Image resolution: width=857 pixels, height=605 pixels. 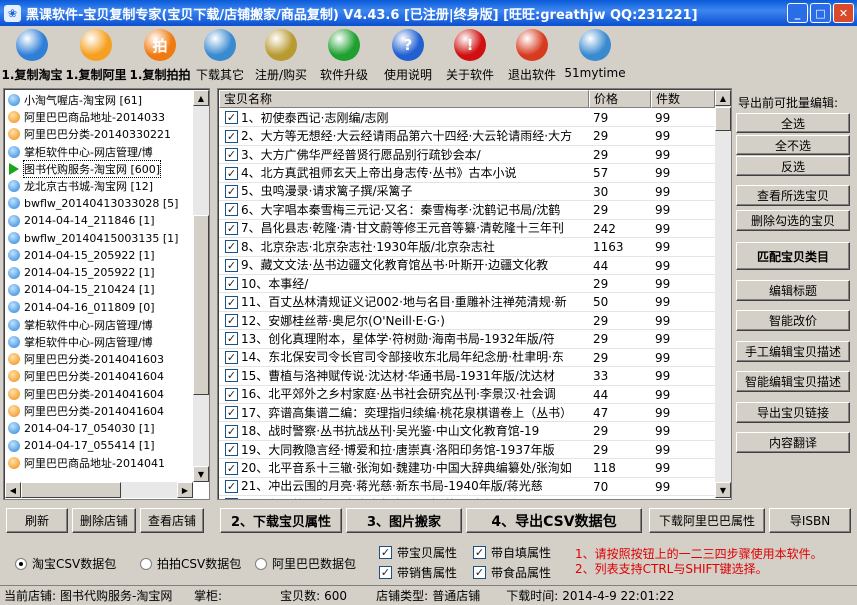 I want to click on table-row: ✓ 18、战时警察·丛书抗战丛刊·吴光鉴·中山文化教育馆-19 29 99, so click(x=467, y=431).